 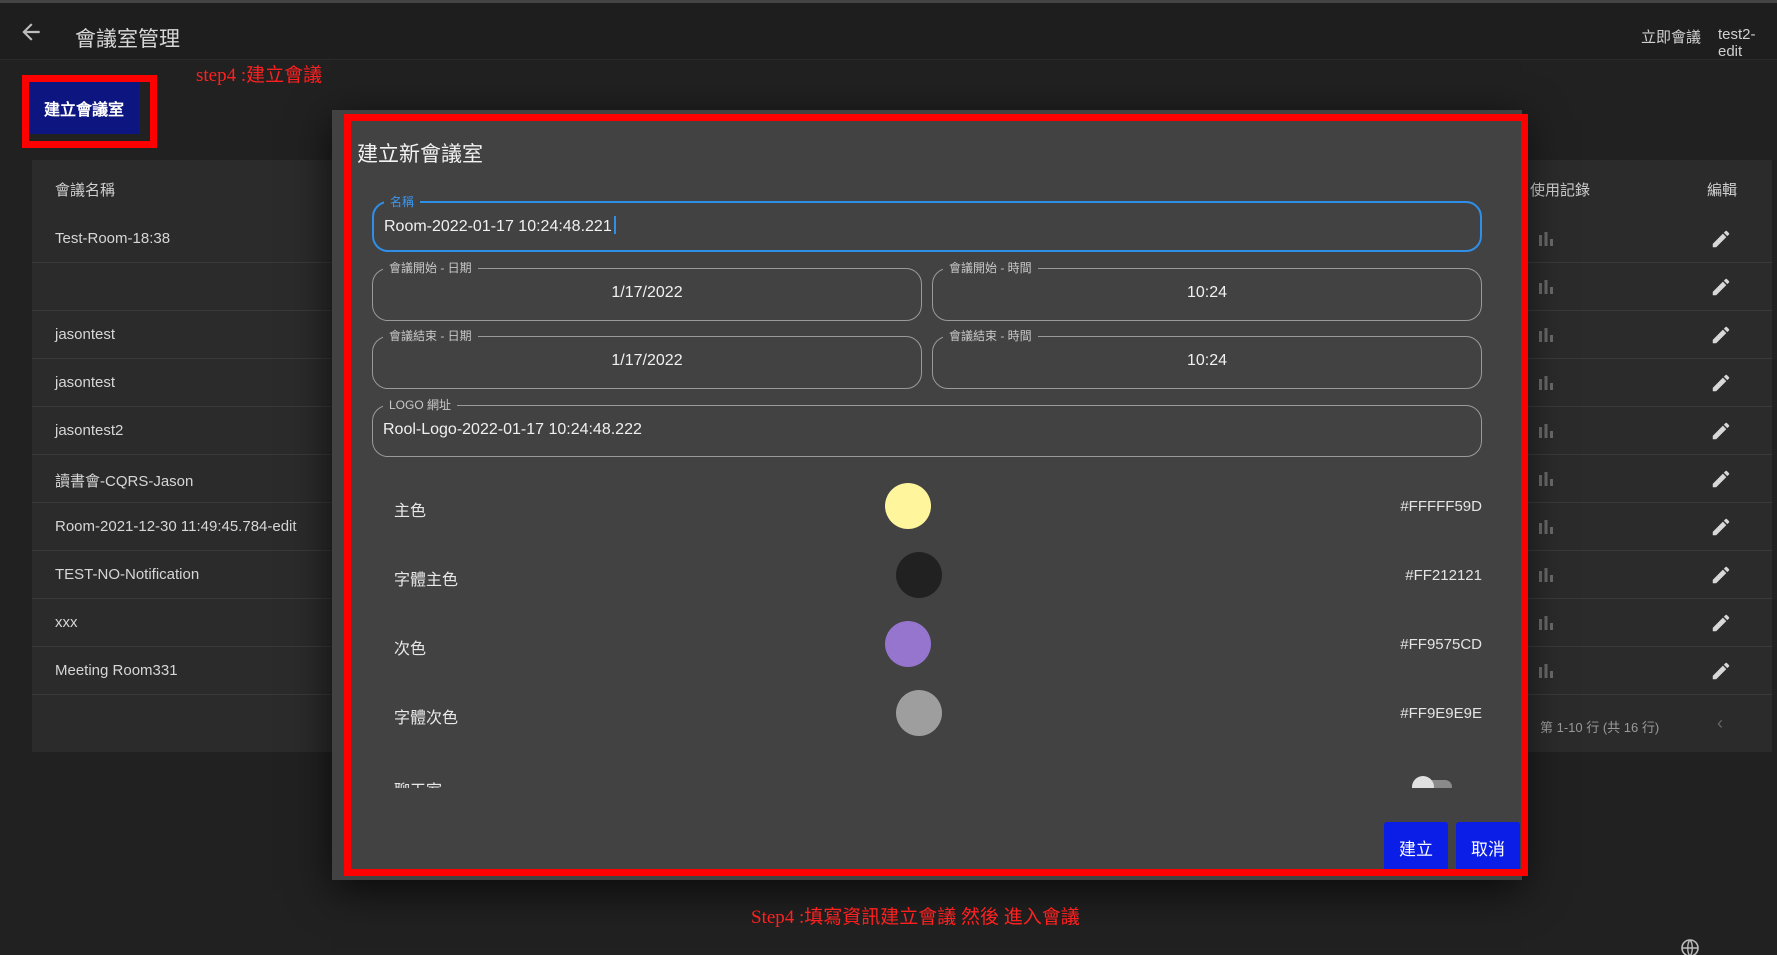 What do you see at coordinates (31, 32) in the screenshot?
I see `back-arrow-icon` at bounding box center [31, 32].